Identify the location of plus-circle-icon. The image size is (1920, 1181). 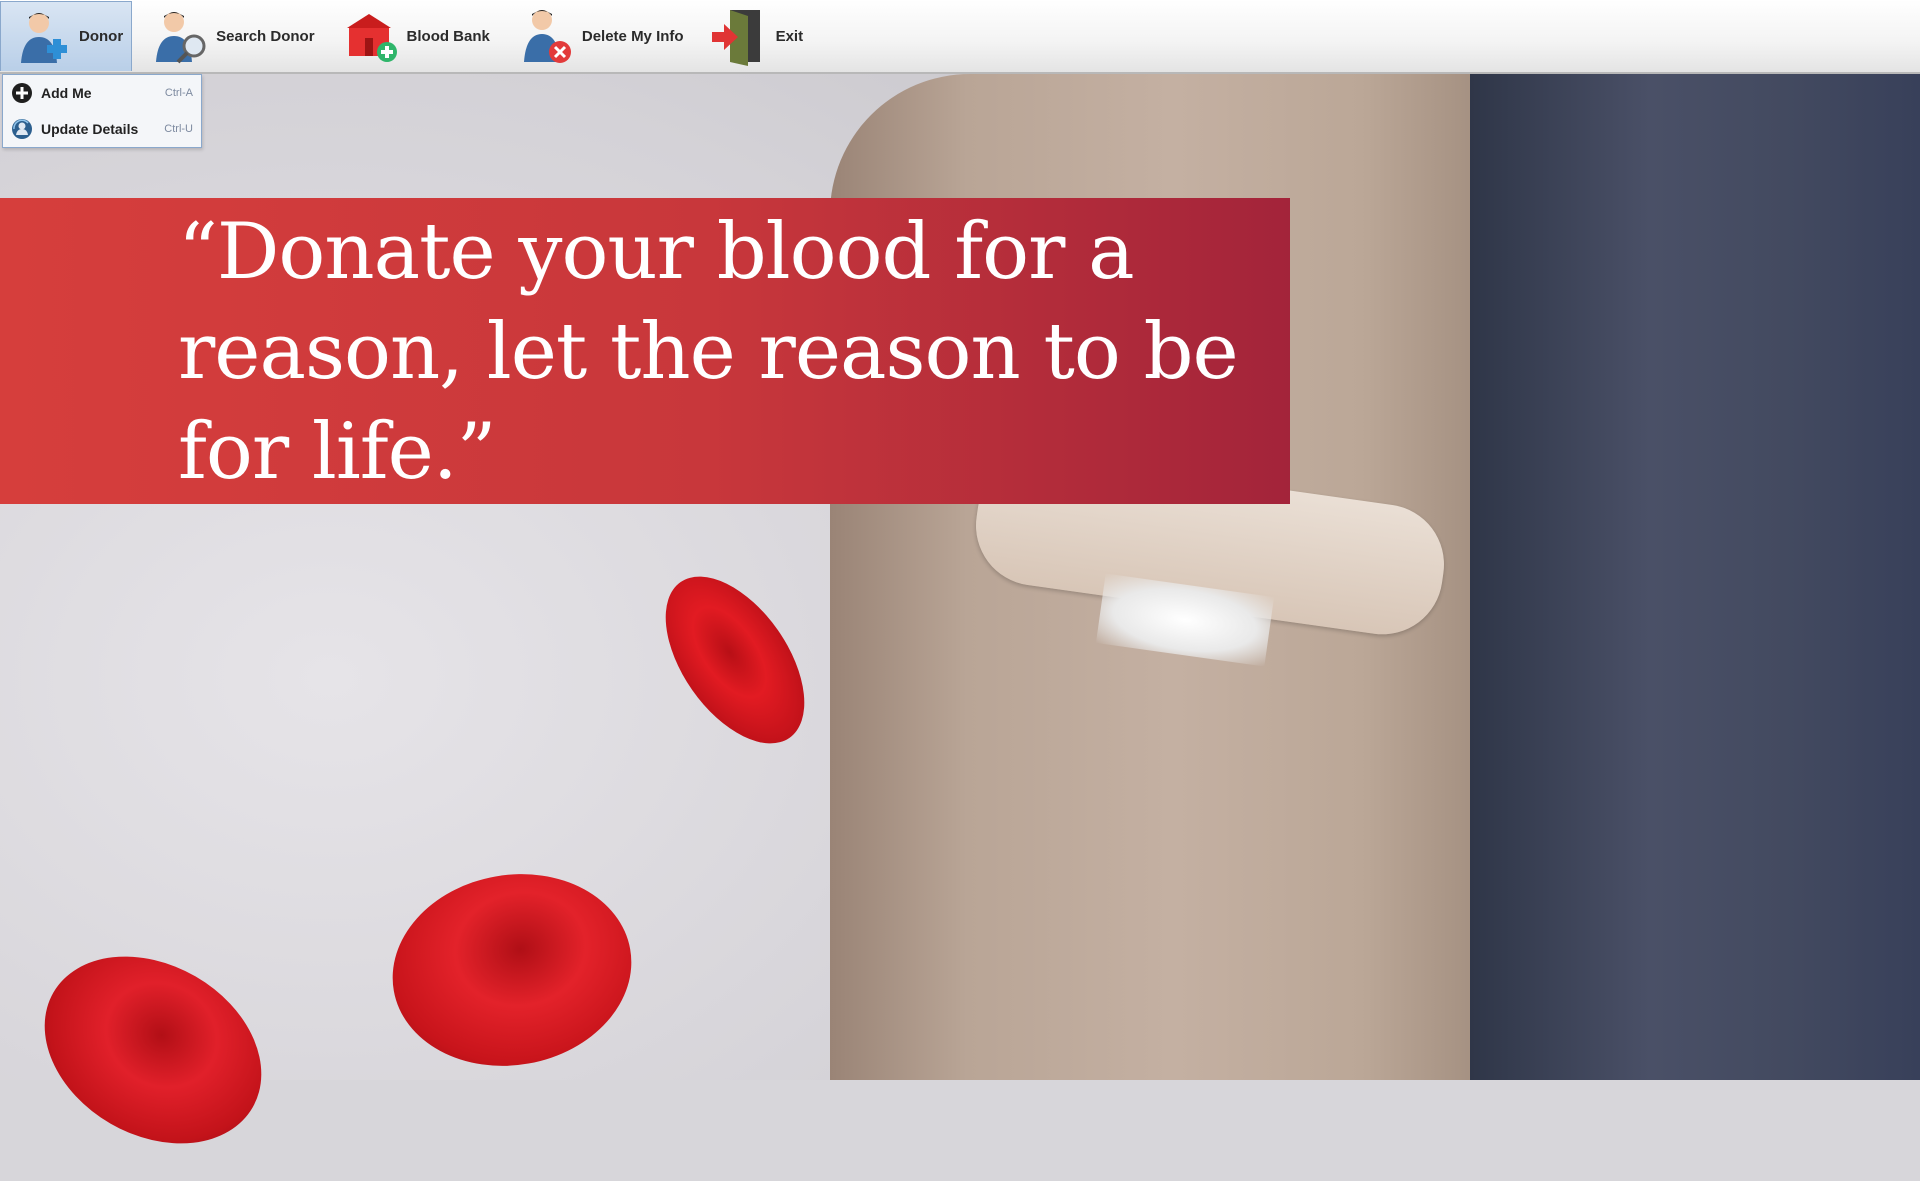
(22, 93).